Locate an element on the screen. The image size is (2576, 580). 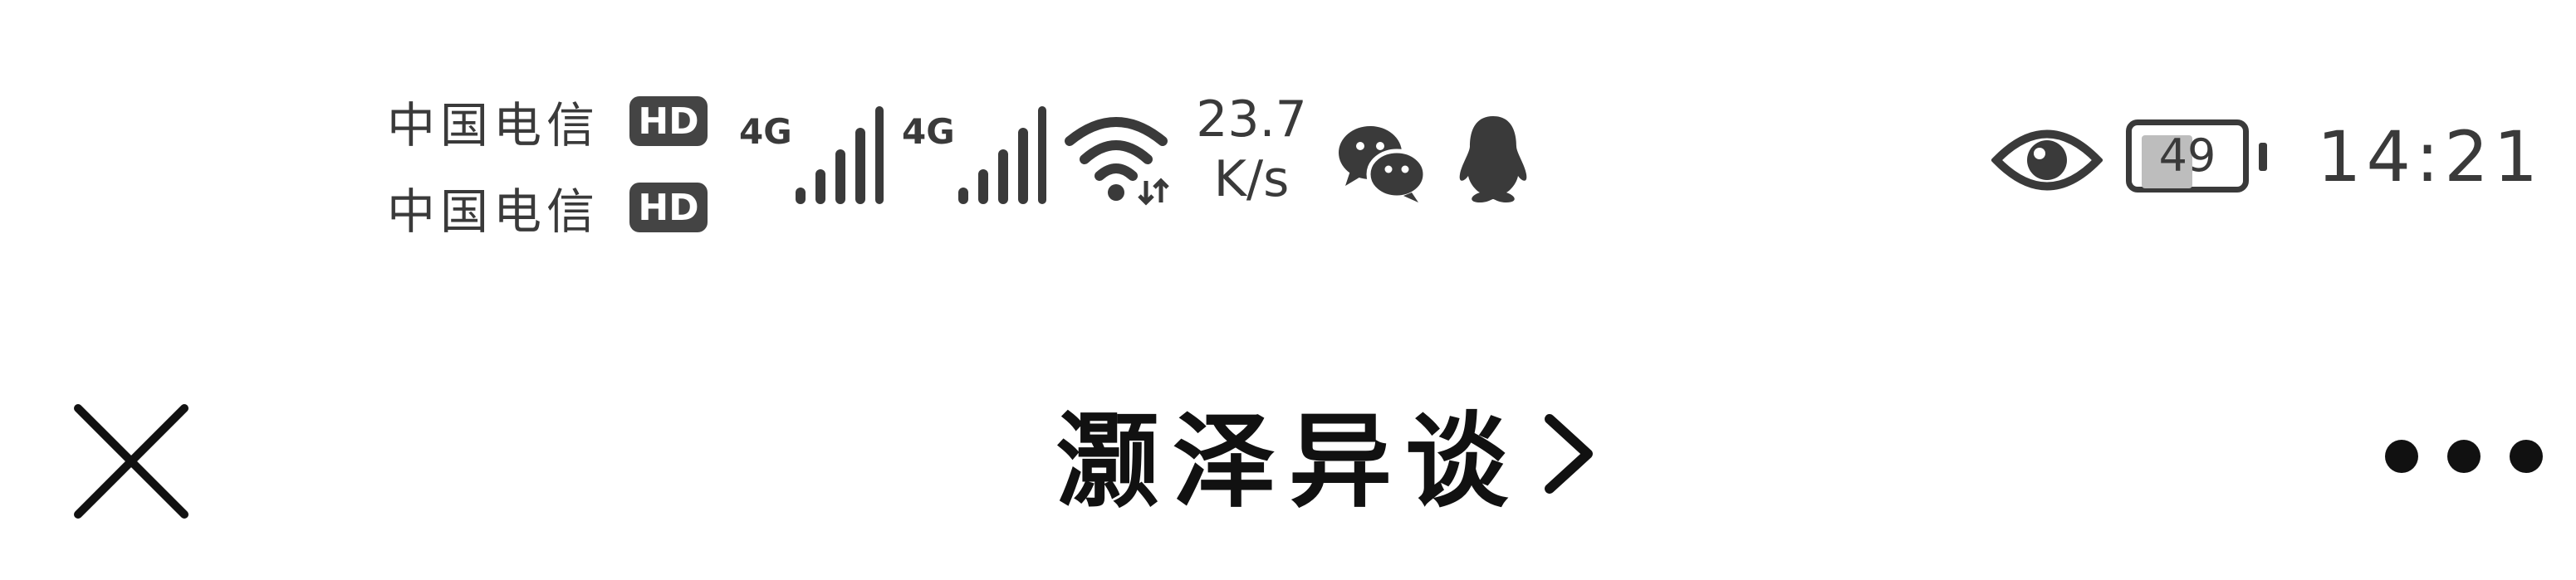
battery-icon: 49 is located at coordinates (2197, 160).